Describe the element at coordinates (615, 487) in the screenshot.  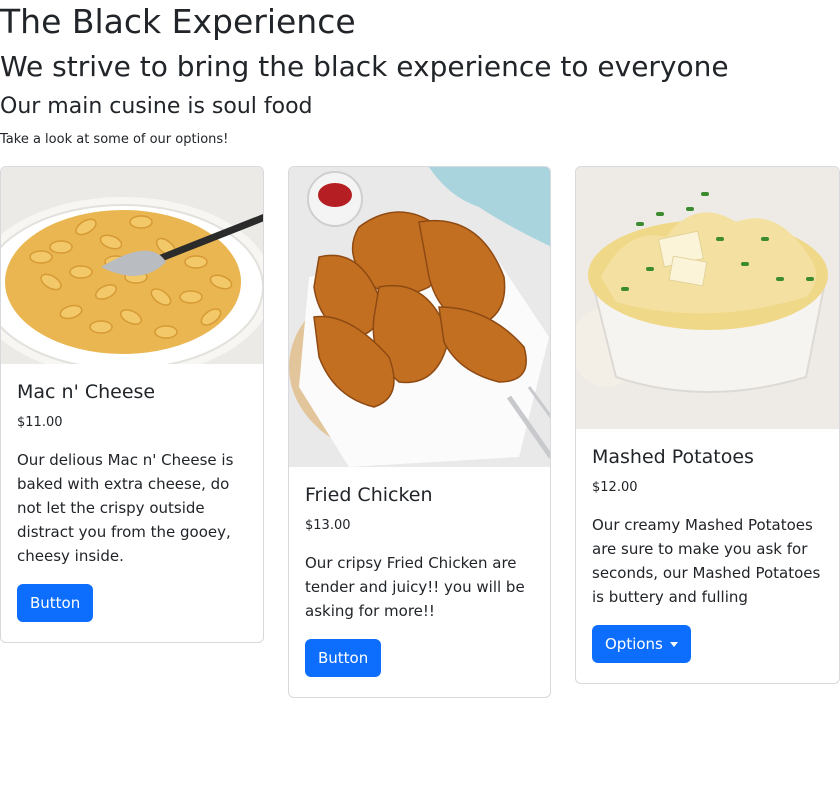
I see `card-price: $12.00` at that location.